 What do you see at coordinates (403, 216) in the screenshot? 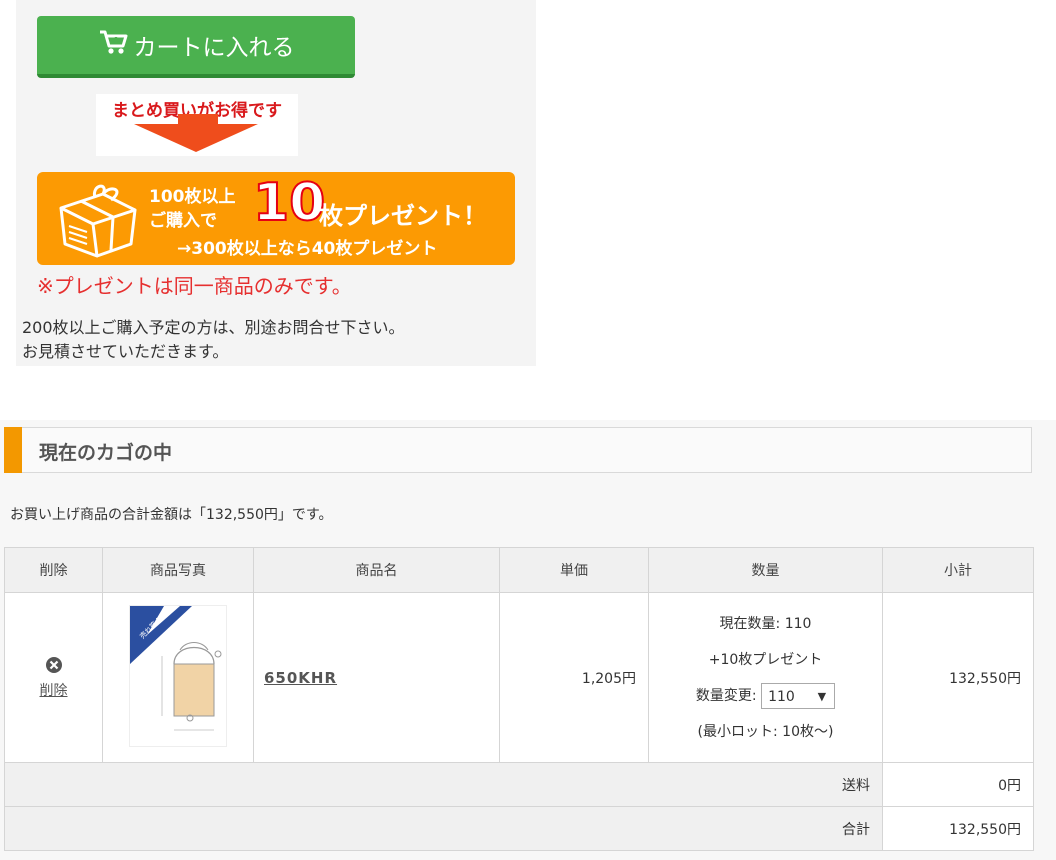
I see `gift-count-suffix: 枚プレゼント！` at bounding box center [403, 216].